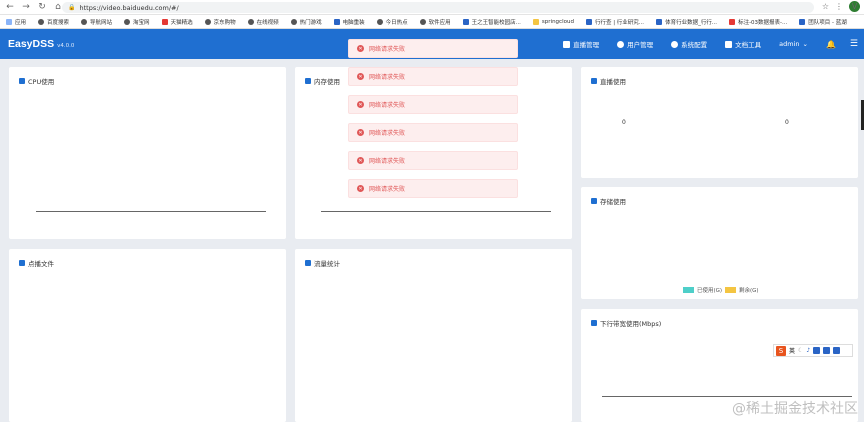 The height and width of the screenshot is (422, 864). Describe the element at coordinates (220, 22) in the screenshot. I see `bookmark-item: 京东购物` at that location.